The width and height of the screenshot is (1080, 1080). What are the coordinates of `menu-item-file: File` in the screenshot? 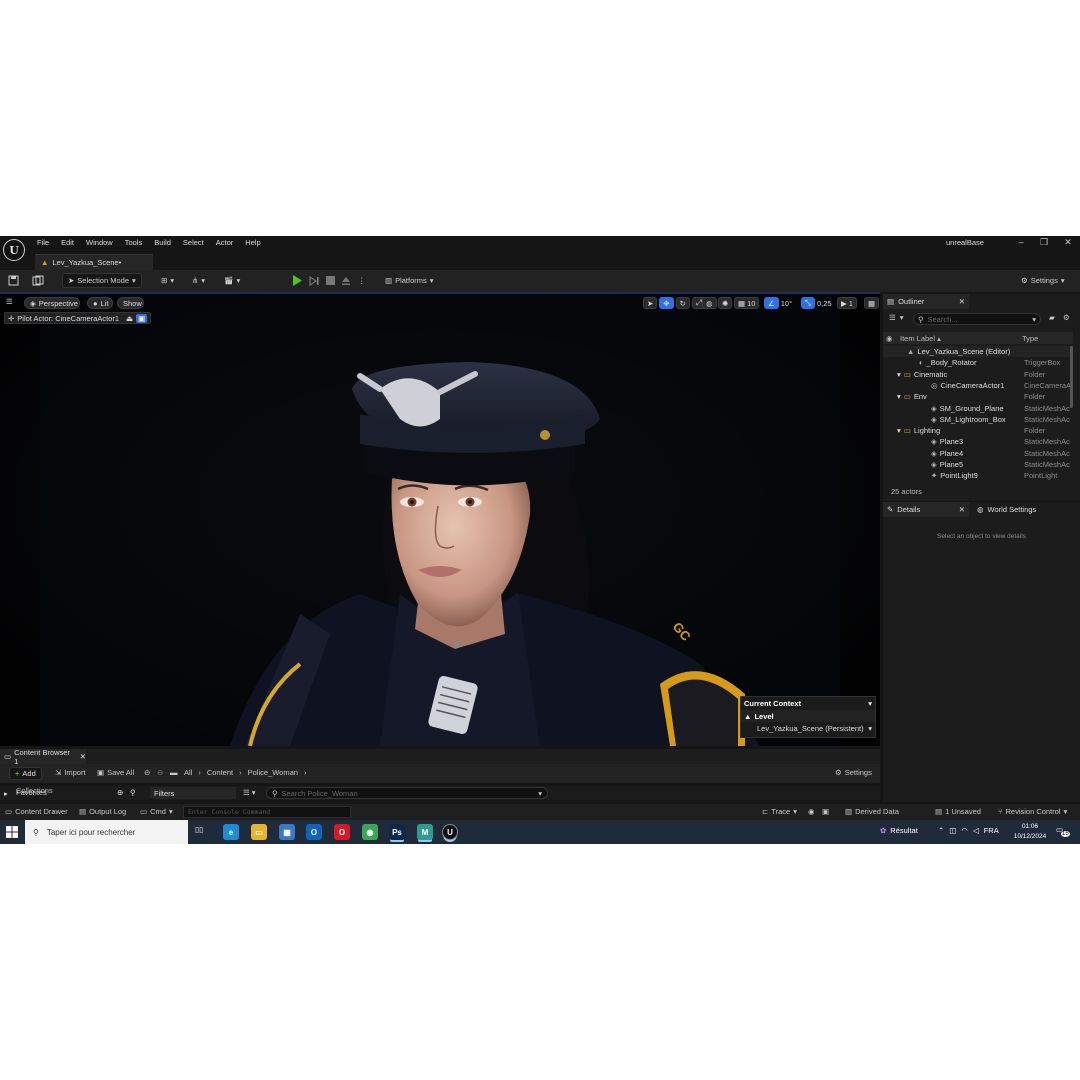 It's located at (43, 242).